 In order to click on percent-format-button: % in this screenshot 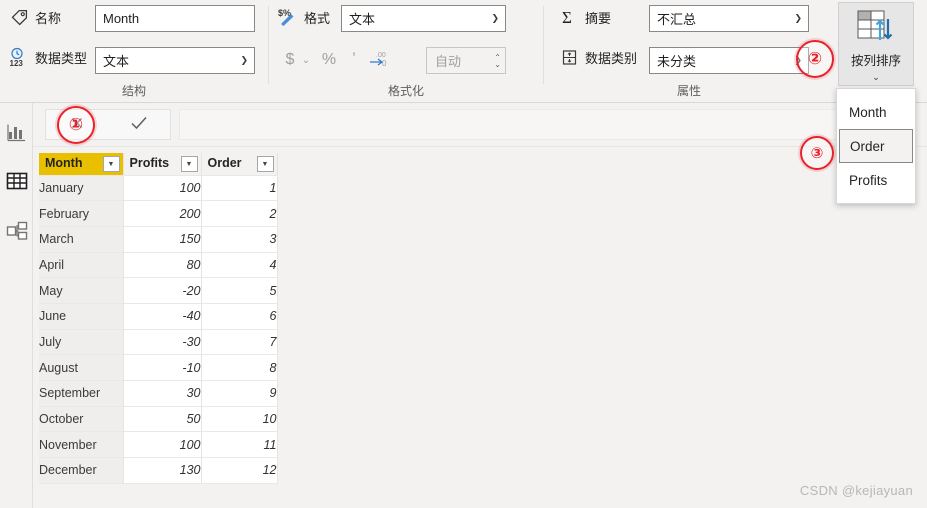, I will do `click(329, 60)`.